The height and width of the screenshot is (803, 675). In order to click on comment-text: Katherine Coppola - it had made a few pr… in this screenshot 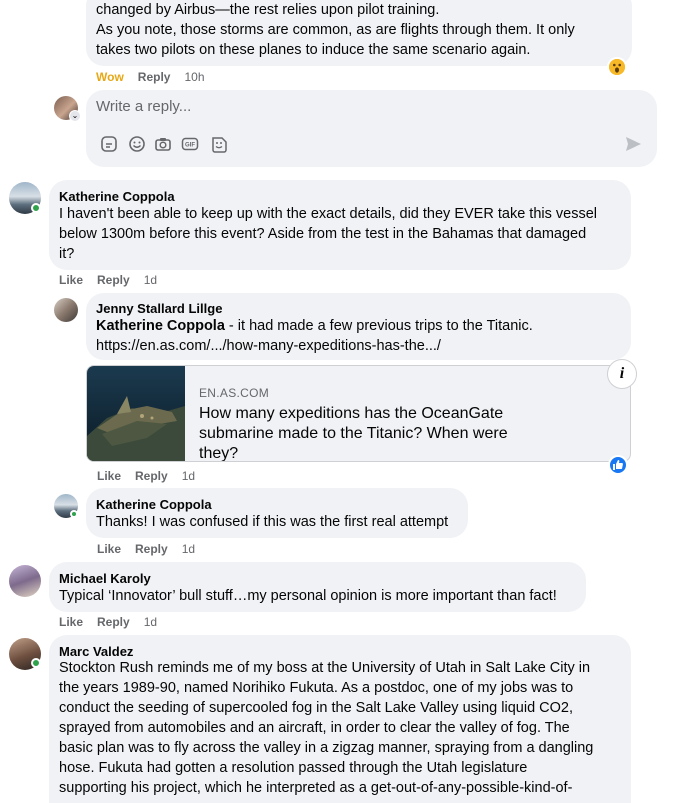, I will do `click(314, 326)`.